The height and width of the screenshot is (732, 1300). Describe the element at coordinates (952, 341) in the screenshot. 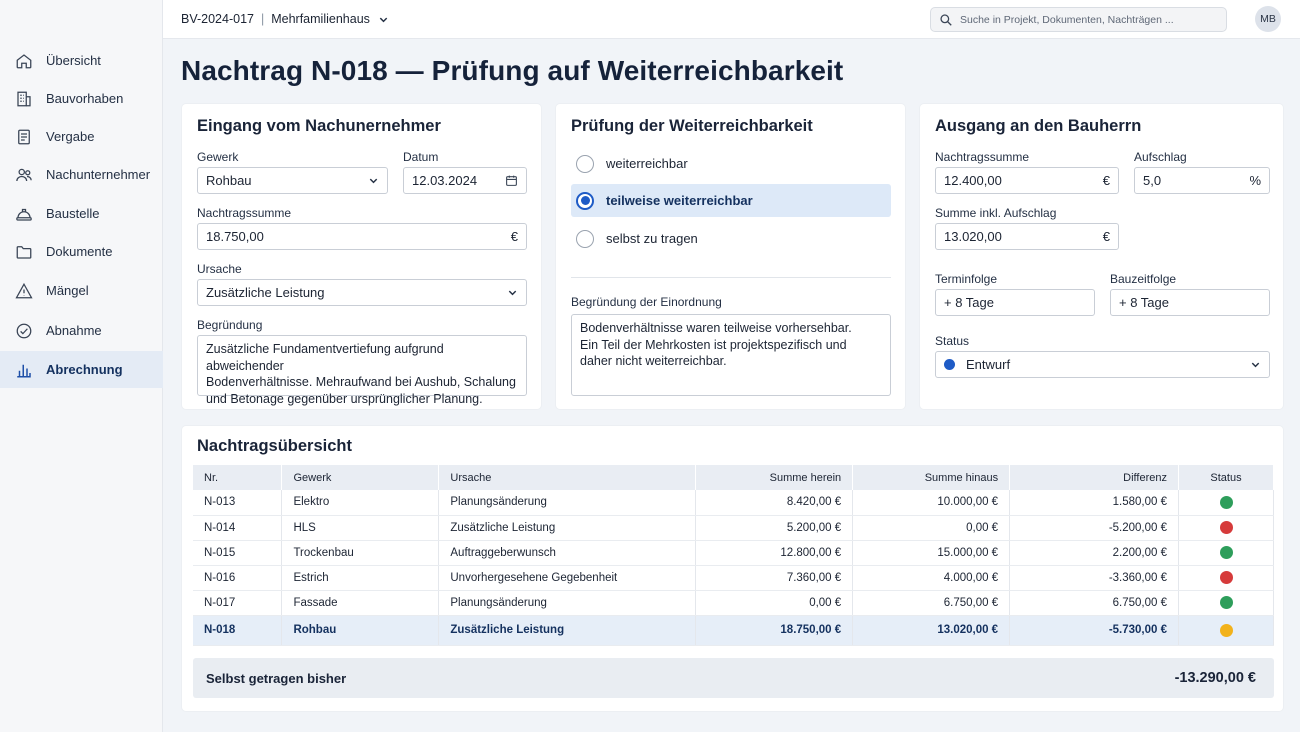

I see `status-label: Status` at that location.